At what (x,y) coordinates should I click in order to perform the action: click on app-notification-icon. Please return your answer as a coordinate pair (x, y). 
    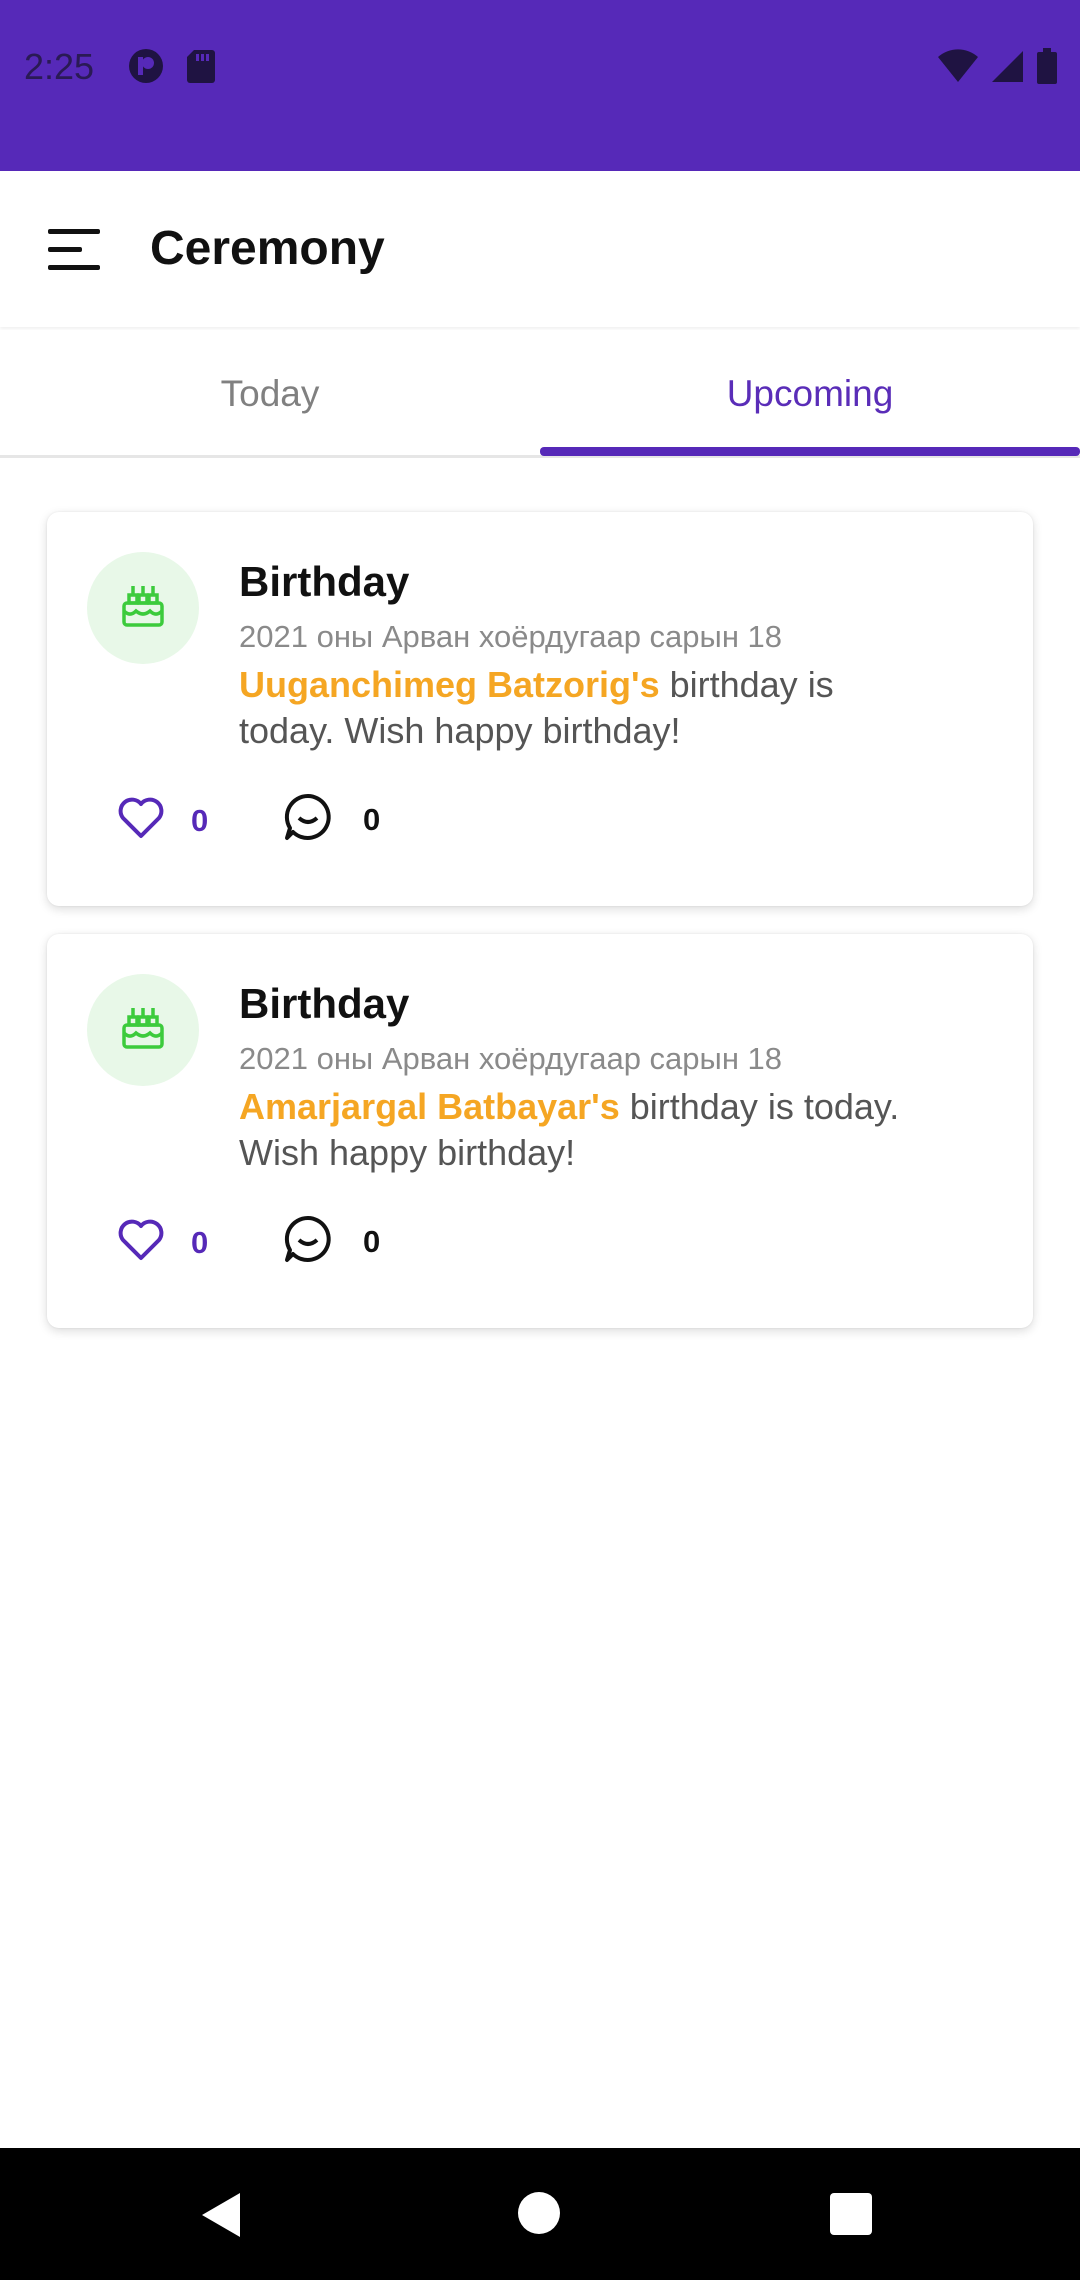
    Looking at the image, I should click on (146, 68).